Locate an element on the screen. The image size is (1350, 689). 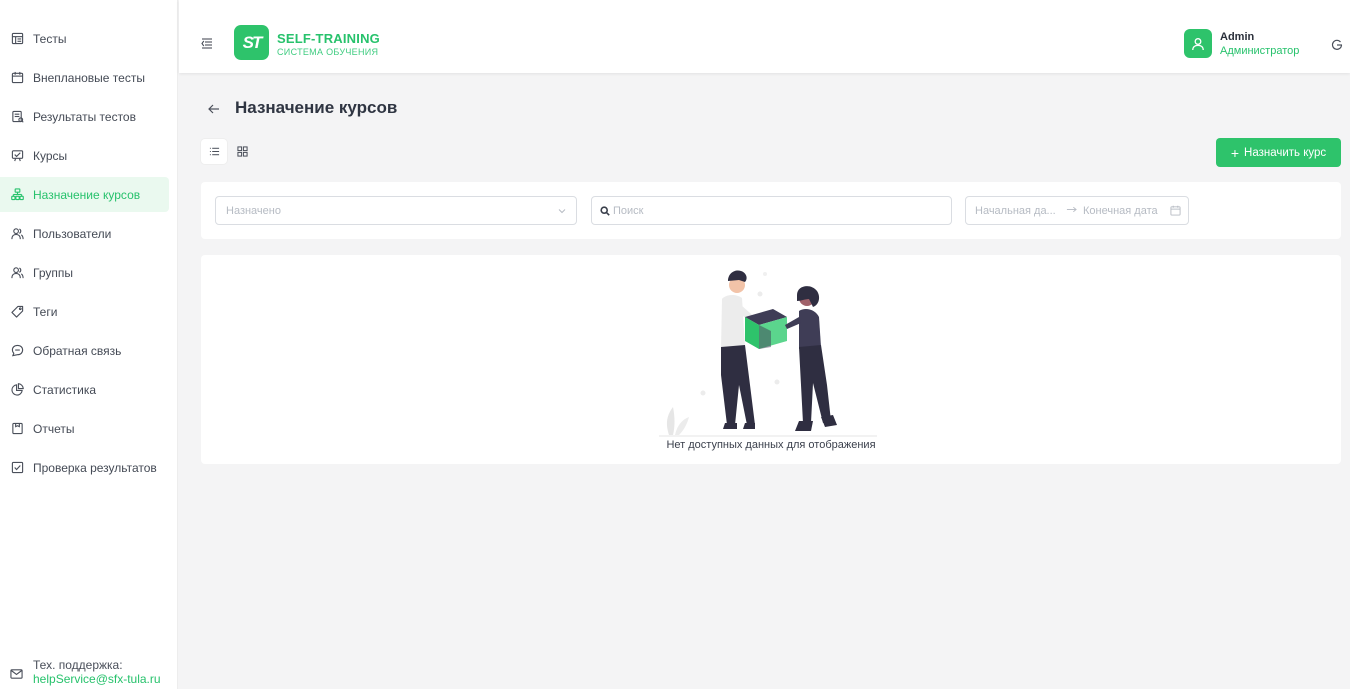
back-arrow-icon is located at coordinates (214, 109).